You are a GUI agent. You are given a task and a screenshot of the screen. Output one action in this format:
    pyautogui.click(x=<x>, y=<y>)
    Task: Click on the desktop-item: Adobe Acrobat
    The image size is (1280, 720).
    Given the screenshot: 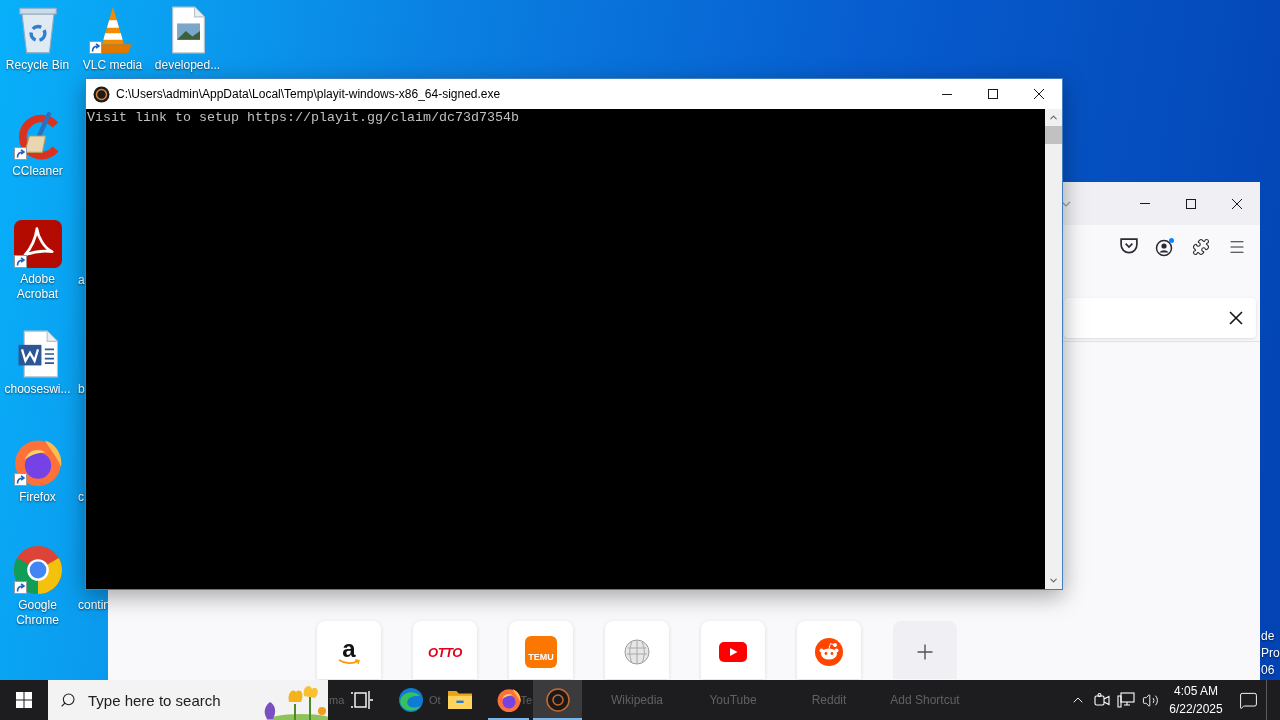 What is the action you would take?
    pyautogui.click(x=37, y=260)
    